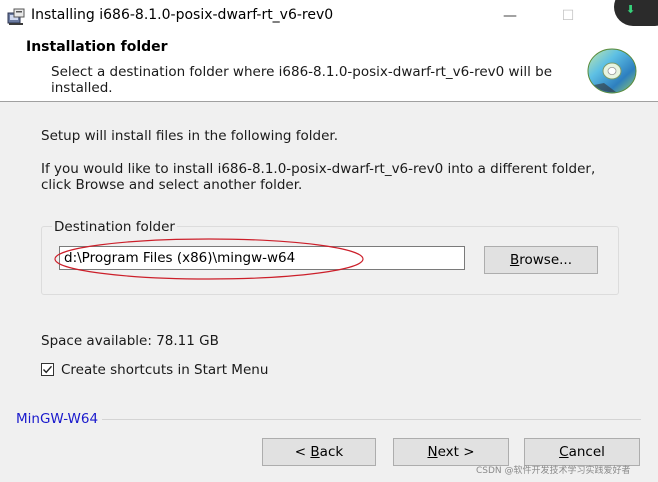 This screenshot has height=482, width=658. Describe the element at coordinates (114, 227) in the screenshot. I see `destination-folder-label: Destination folder` at that location.